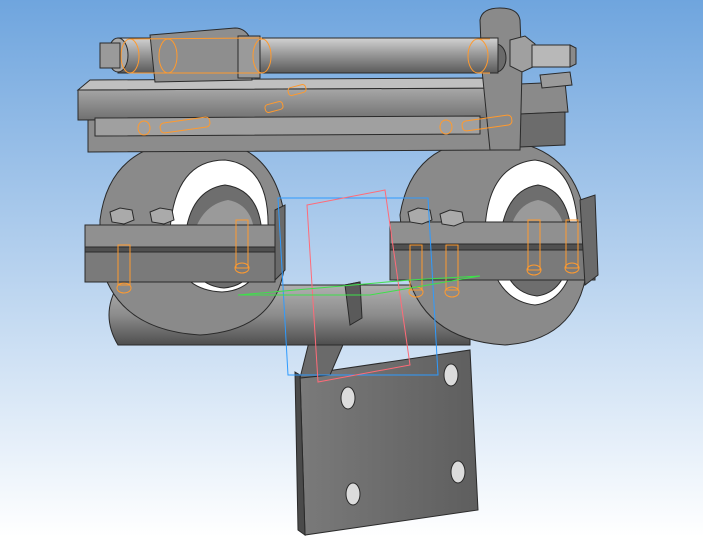  Describe the element at coordinates (289, 115) in the screenshot. I see `upper-beam` at that location.